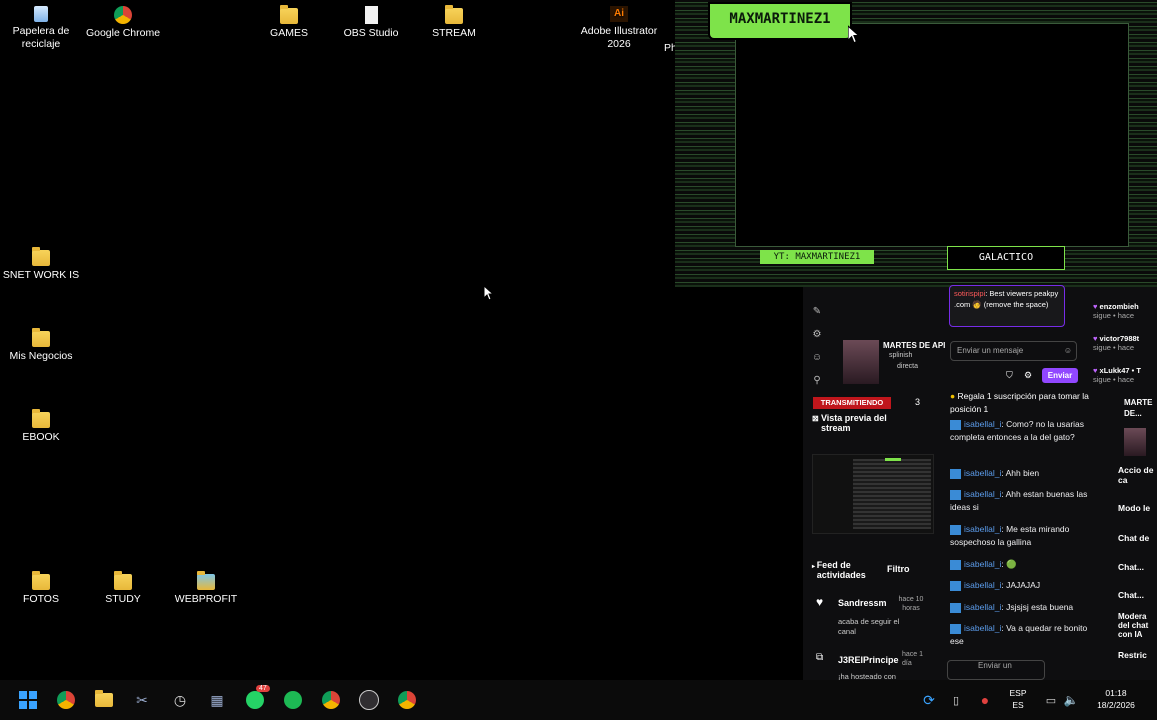 The height and width of the screenshot is (720, 1157). What do you see at coordinates (369, 700) in the screenshot?
I see `obs-taskbar-icon` at bounding box center [369, 700].